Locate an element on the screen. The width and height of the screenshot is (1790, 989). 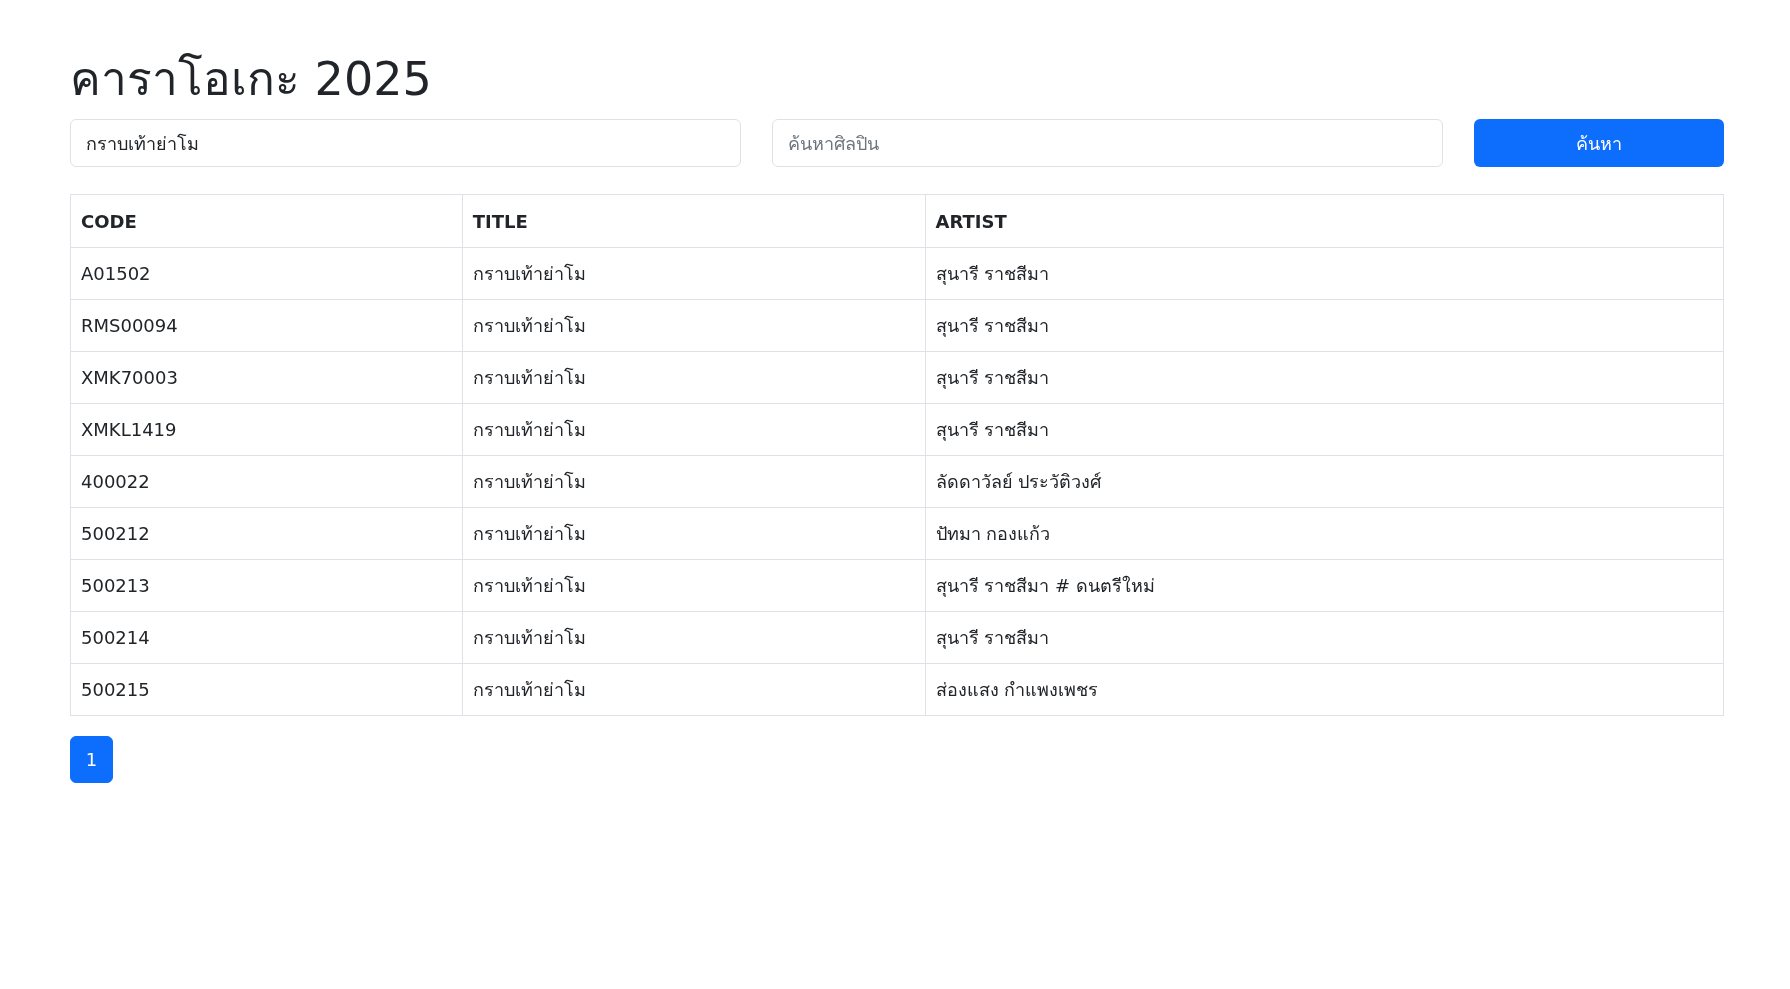
table-cell: ส่องแสง กำแพงเพชร is located at coordinates (1324, 689).